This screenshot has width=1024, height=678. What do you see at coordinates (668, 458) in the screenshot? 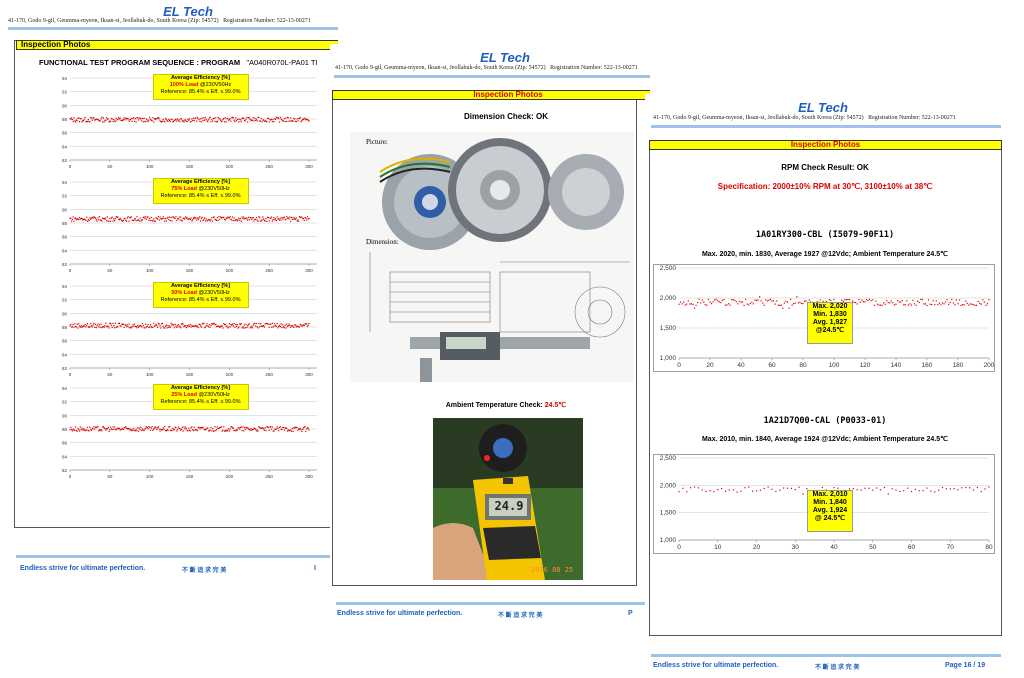
I see `y-tick-label: 2,500` at bounding box center [668, 458].